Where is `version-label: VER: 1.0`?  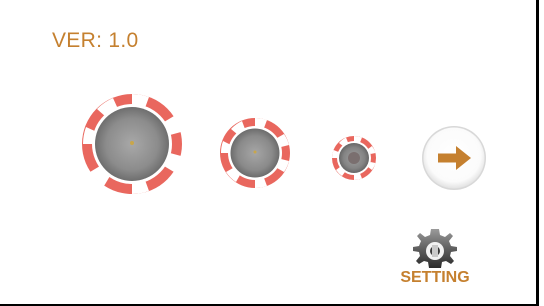 version-label: VER: 1.0 is located at coordinates (95, 40).